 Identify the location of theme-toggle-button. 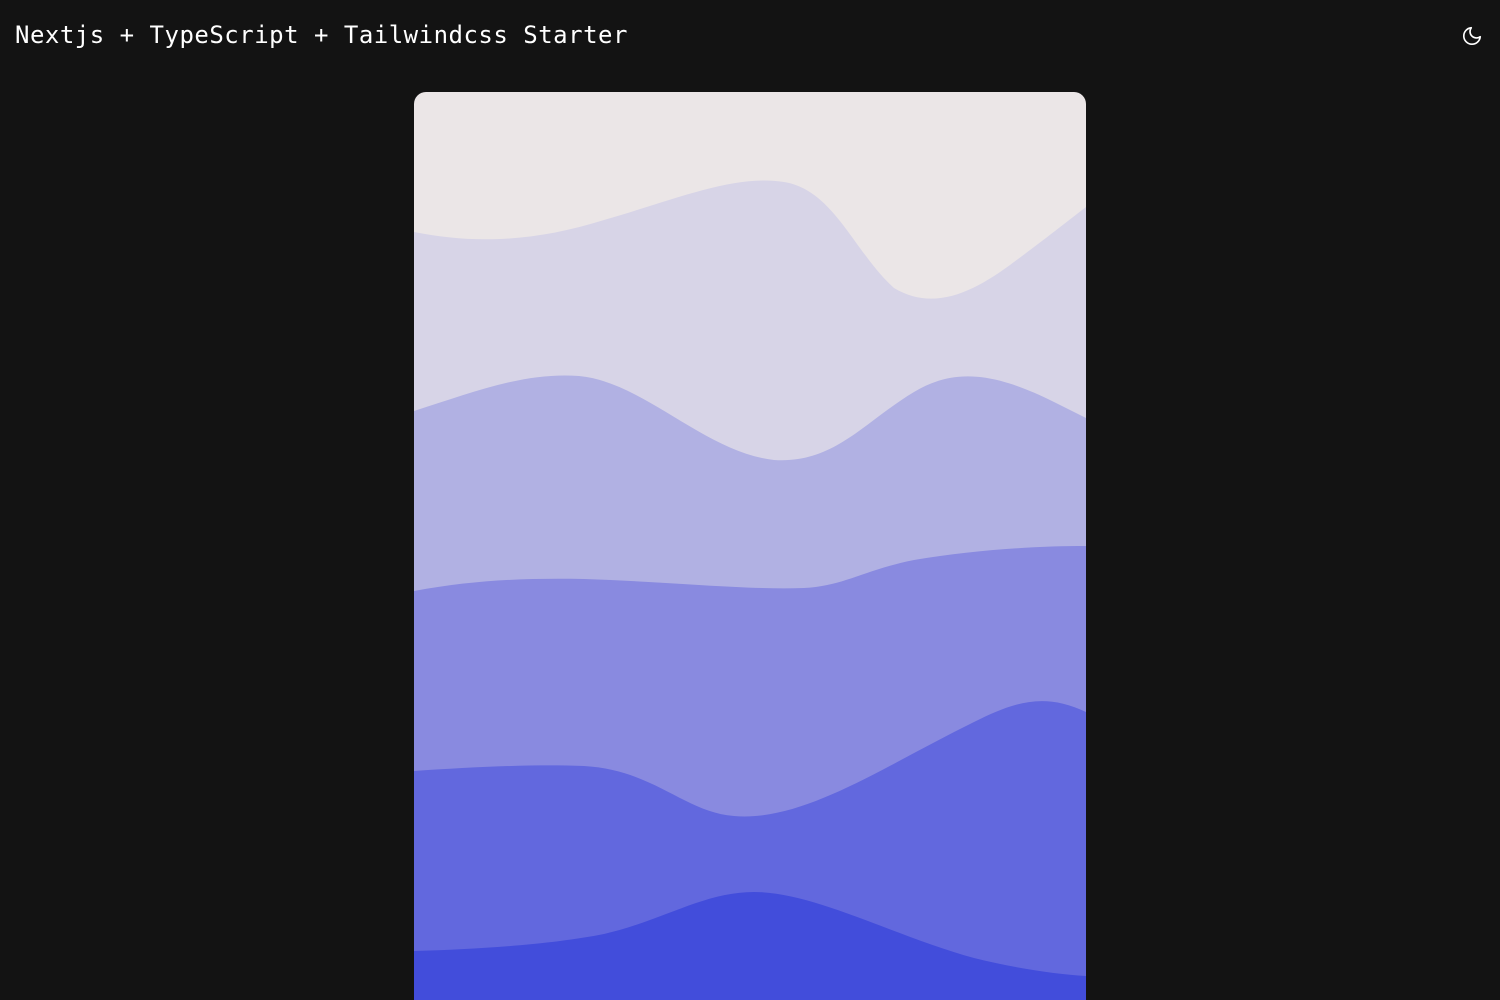
(1472, 36).